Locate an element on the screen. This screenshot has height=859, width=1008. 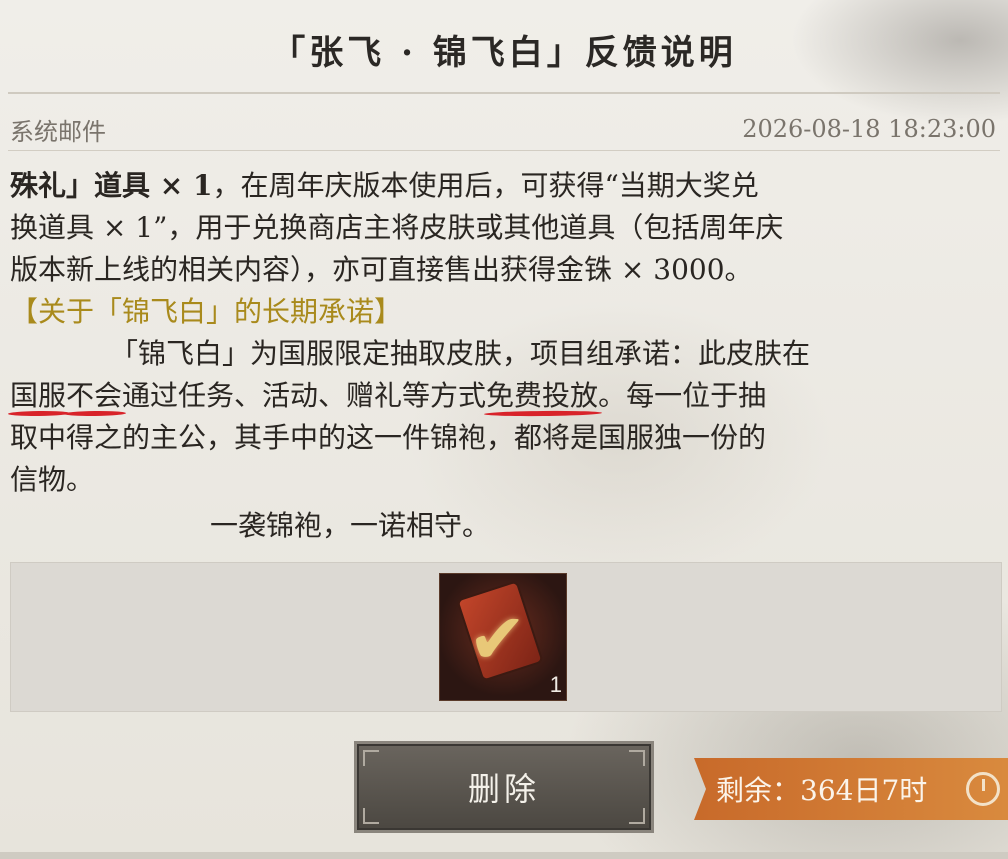
para2-line3: 取中得之的主公，其手中的这一件锦袍，都将是国服独一份的 is located at coordinates (388, 437).